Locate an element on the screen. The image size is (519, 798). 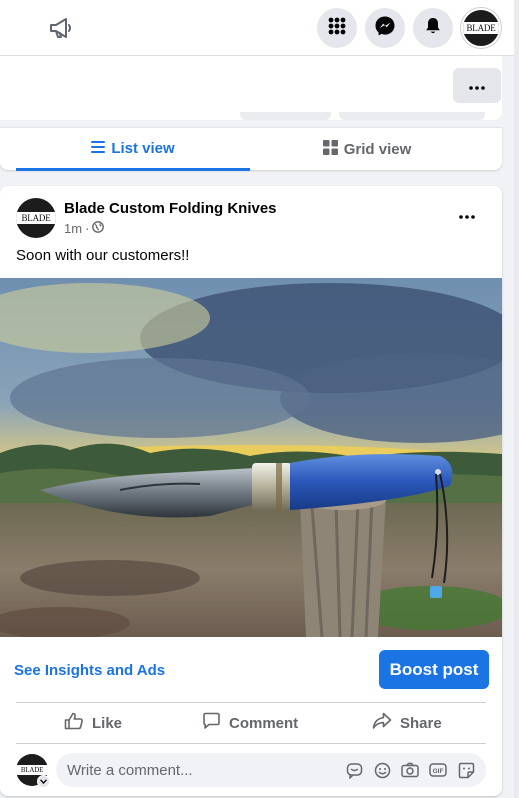
more-options-button is located at coordinates (477, 85).